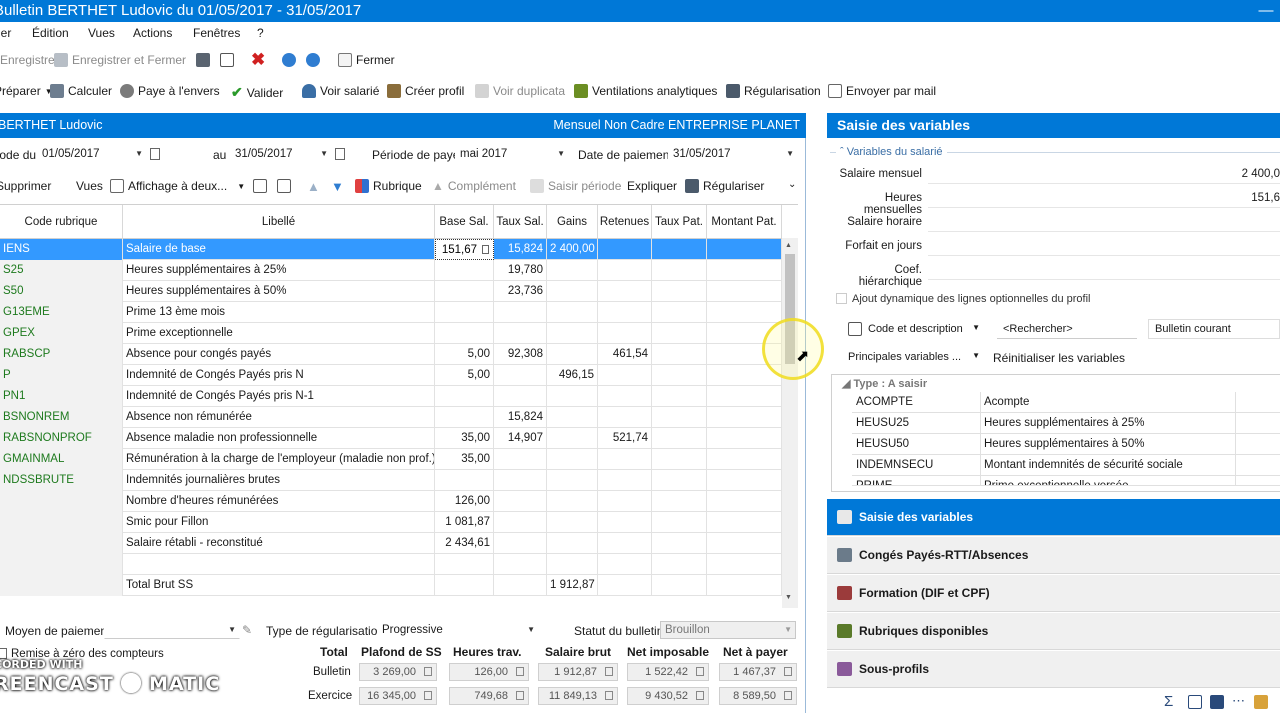 Image resolution: width=1280 pixels, height=720 pixels. What do you see at coordinates (92, 154) in the screenshot?
I see `period-from-field: 01/05/2017 ▼` at bounding box center [92, 154].